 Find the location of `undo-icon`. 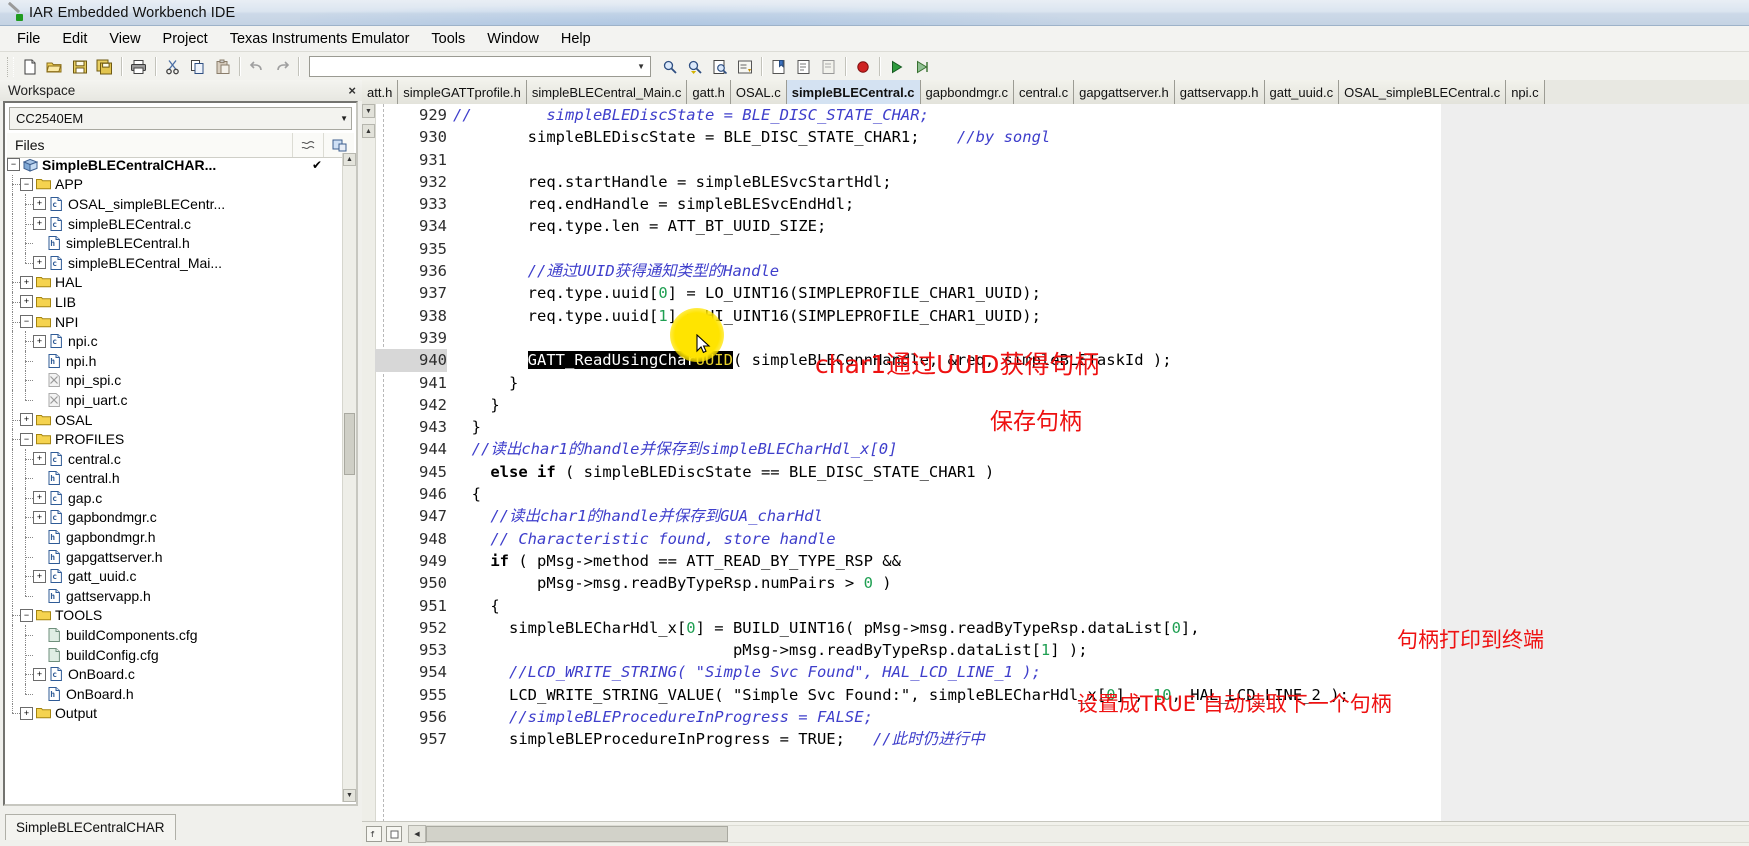

undo-icon is located at coordinates (256, 66).